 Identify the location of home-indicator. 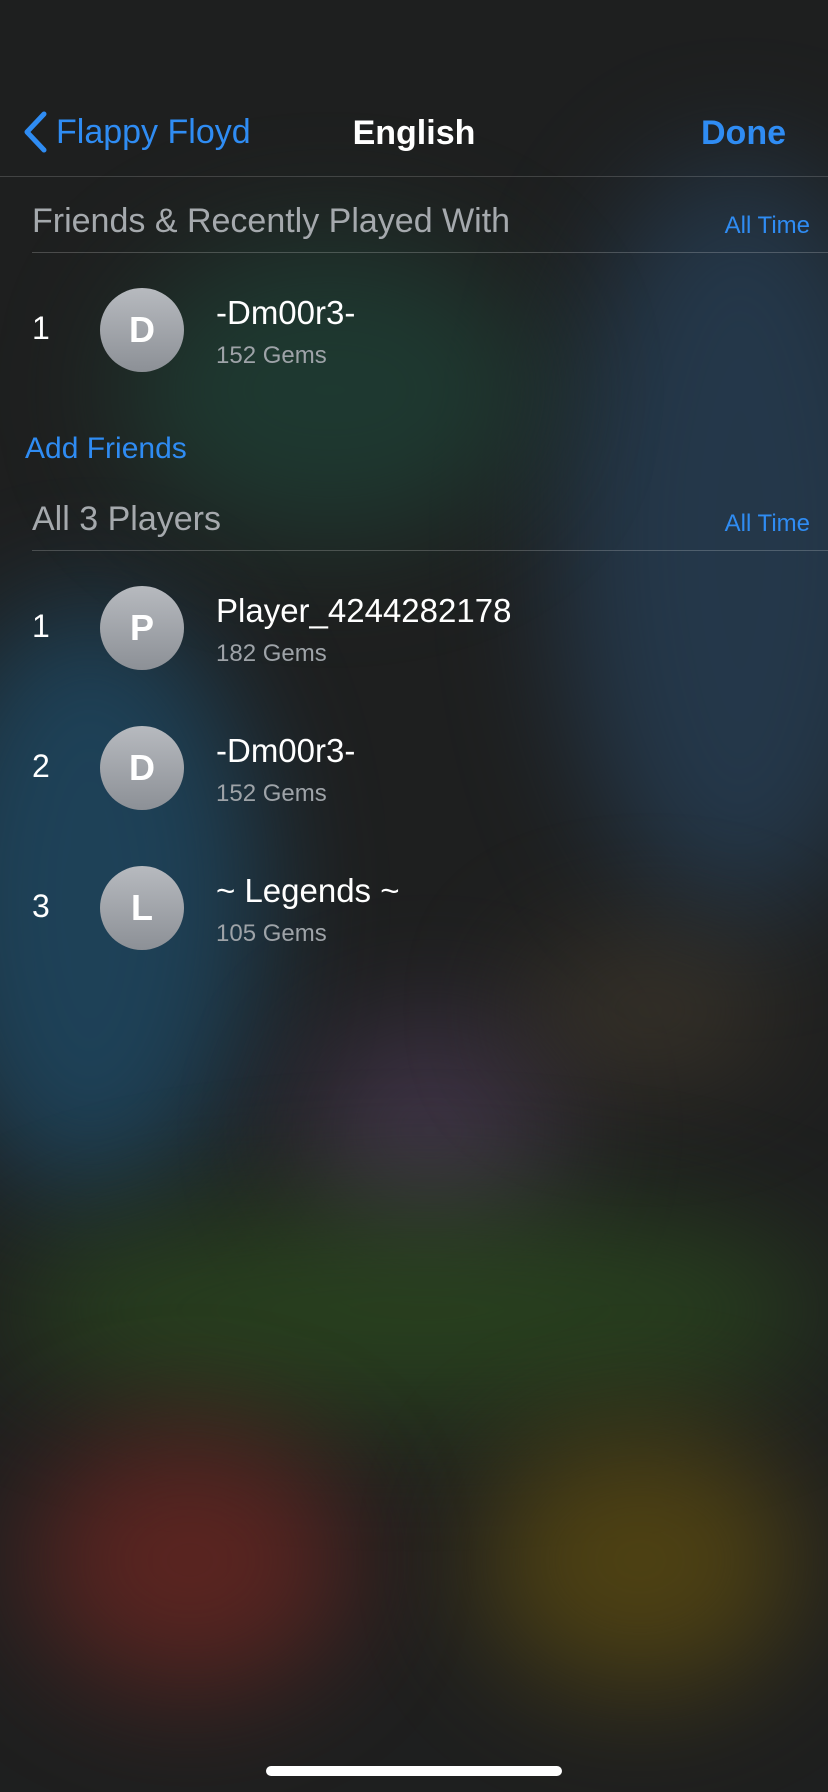
(414, 1771).